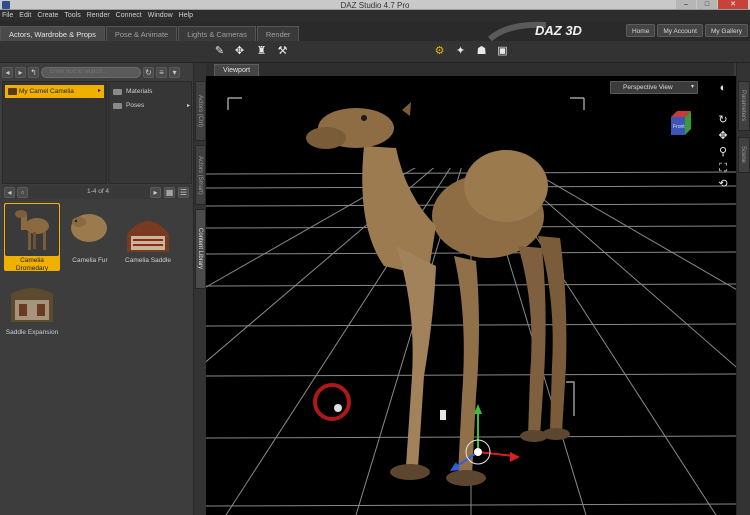 The image size is (750, 515). What do you see at coordinates (723, 152) in the screenshot?
I see `zoom-icon: ⚲` at bounding box center [723, 152].